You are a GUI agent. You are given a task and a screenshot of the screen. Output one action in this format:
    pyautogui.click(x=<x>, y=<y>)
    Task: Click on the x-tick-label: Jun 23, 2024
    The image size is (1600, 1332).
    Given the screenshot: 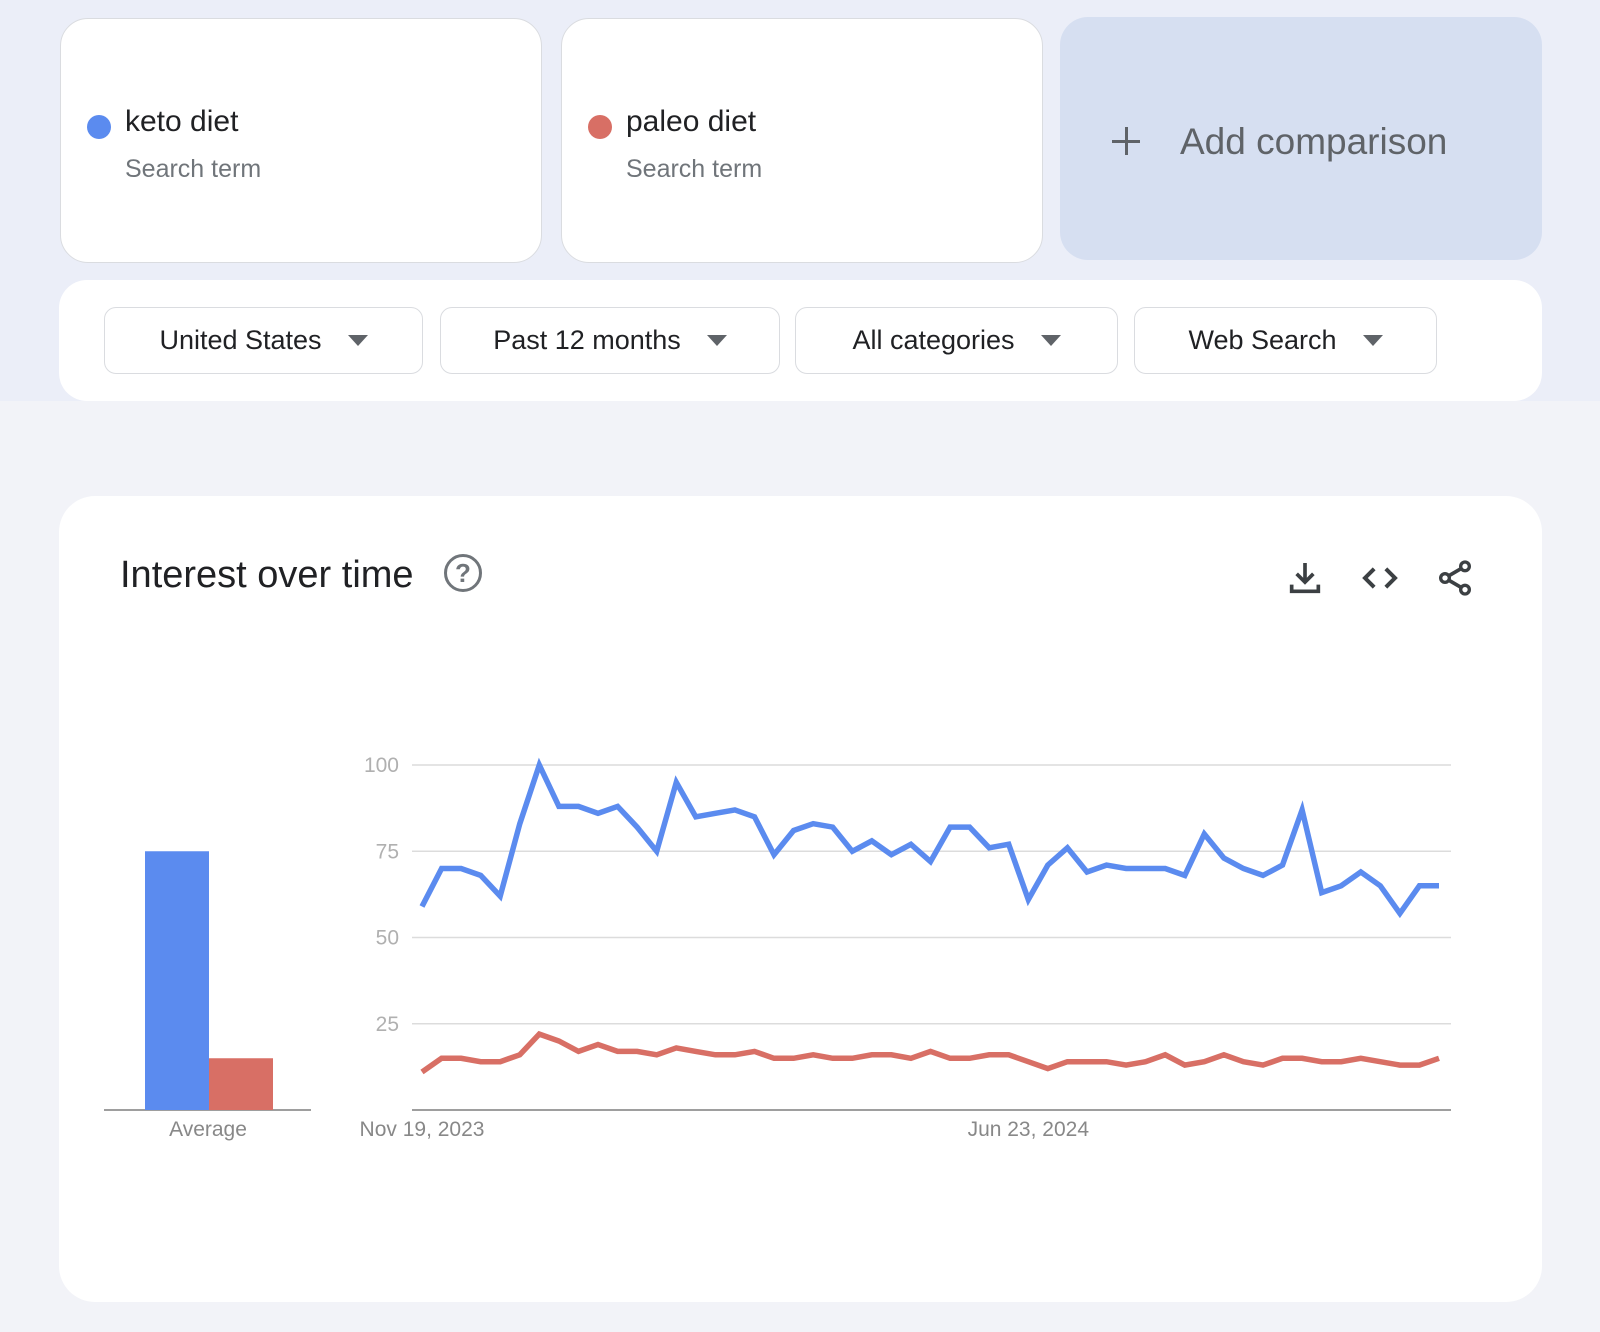 What is the action you would take?
    pyautogui.click(x=1029, y=1129)
    